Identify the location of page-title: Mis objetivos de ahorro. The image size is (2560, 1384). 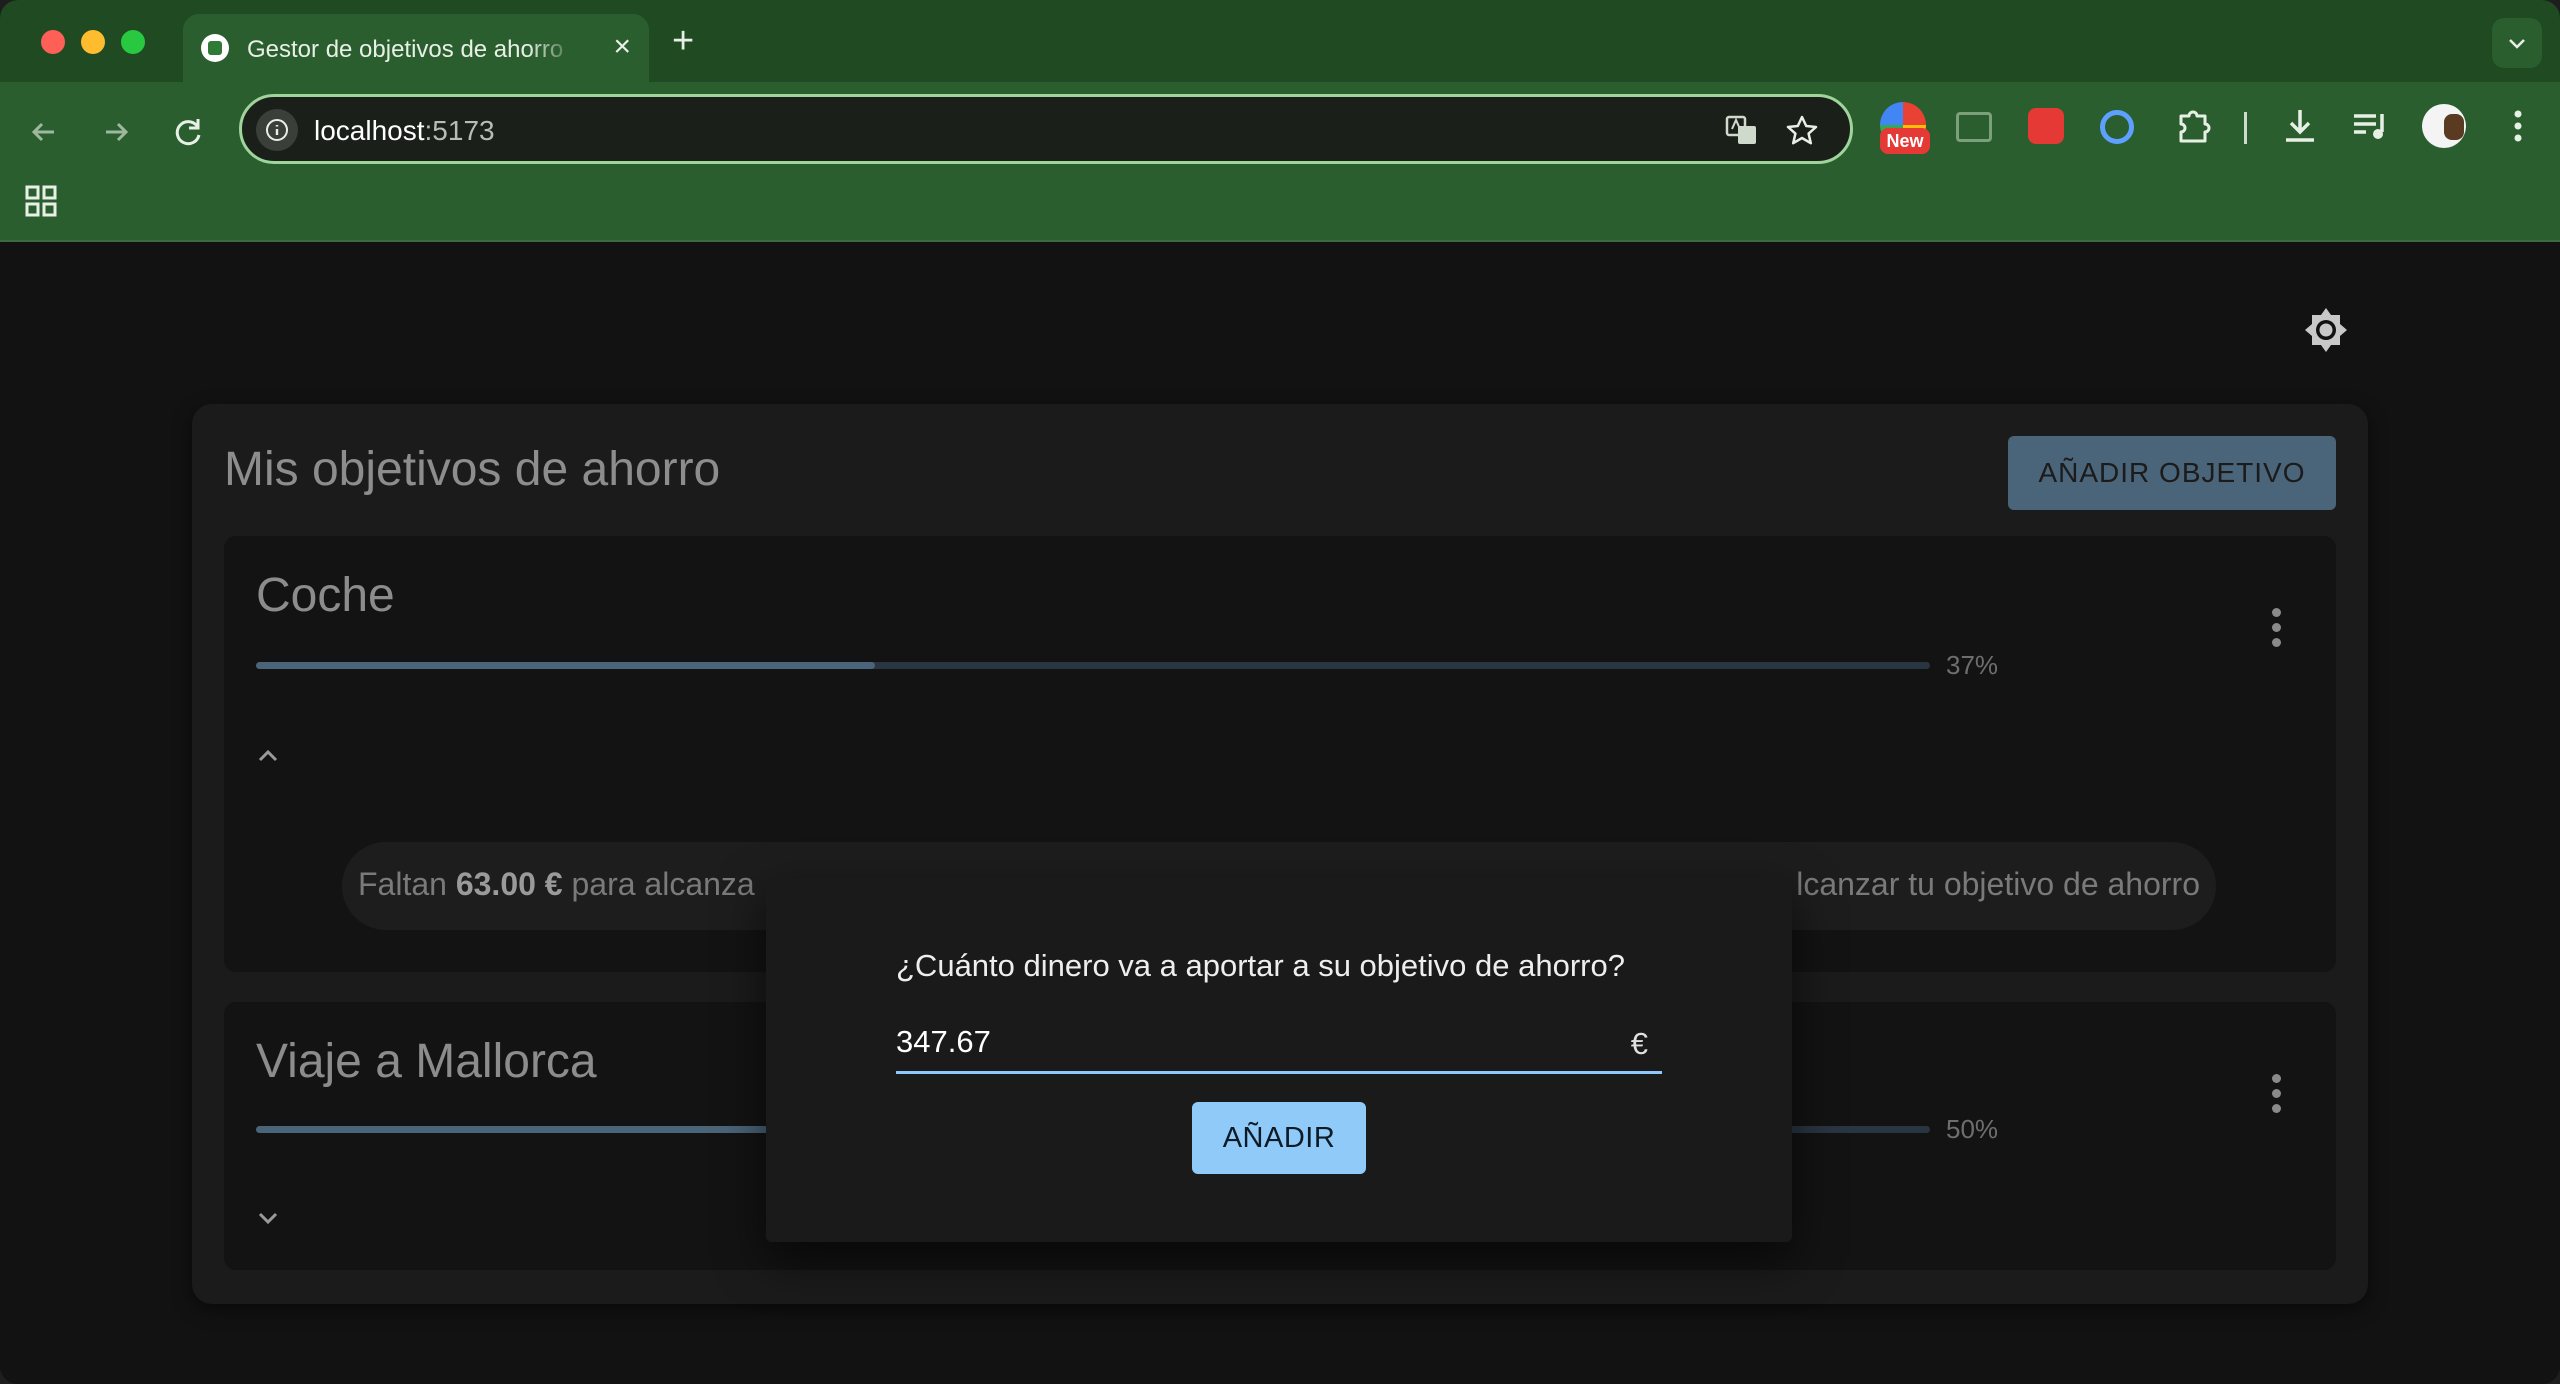
(472, 469).